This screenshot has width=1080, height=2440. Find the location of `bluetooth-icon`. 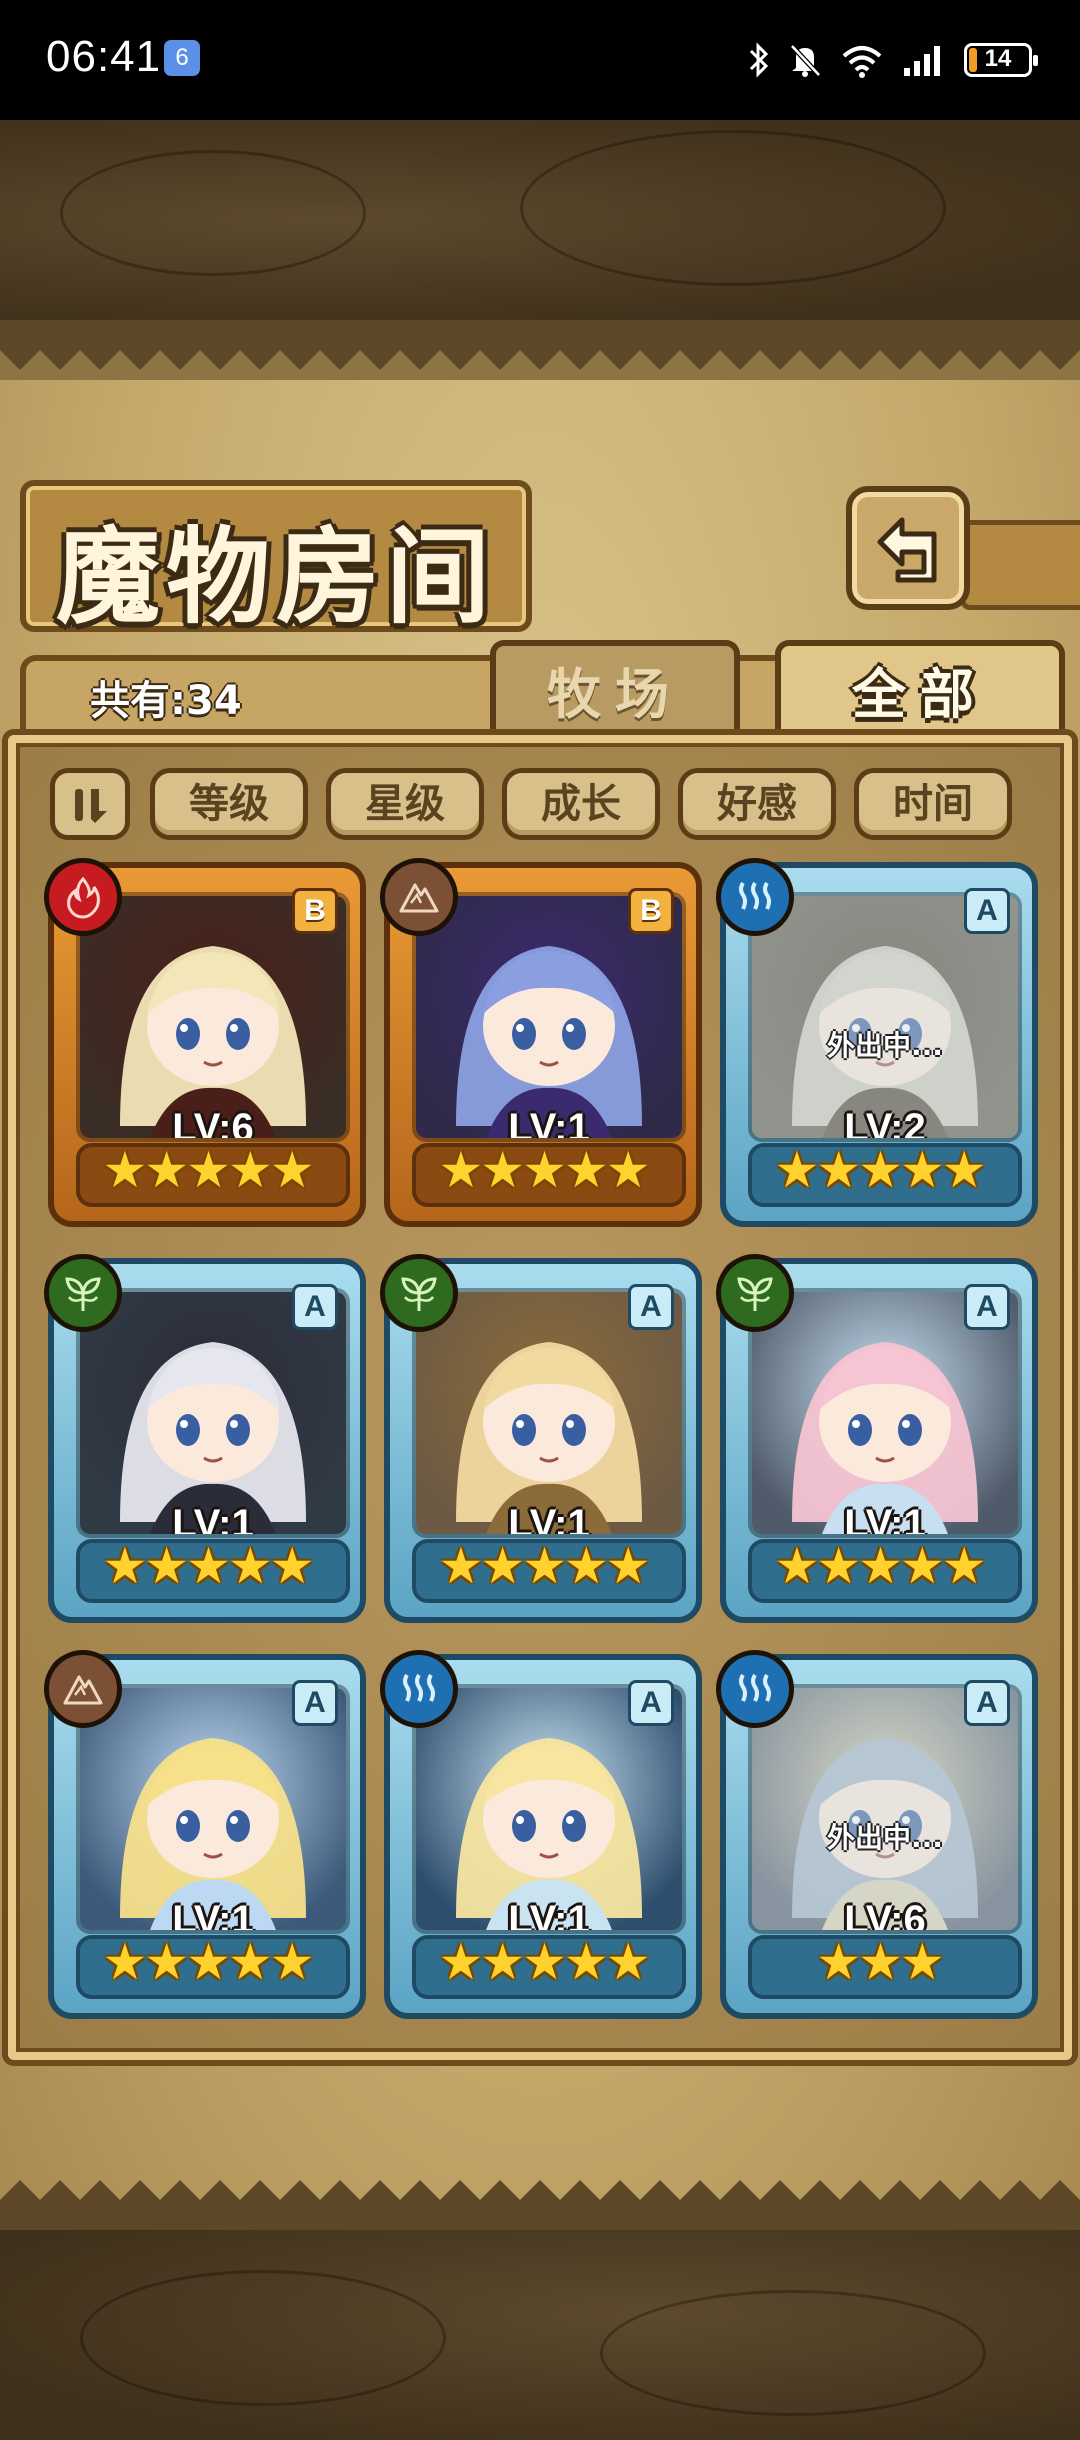

bluetooth-icon is located at coordinates (759, 60).